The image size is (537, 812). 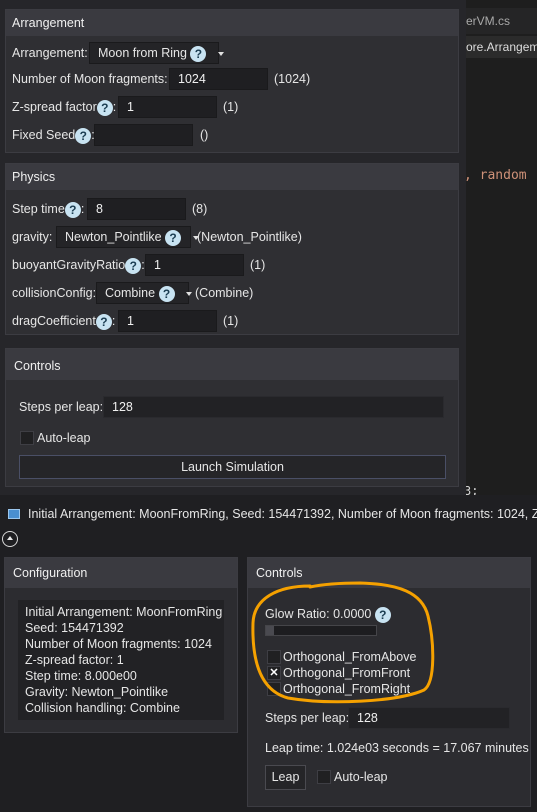 What do you see at coordinates (118, 644) in the screenshot?
I see `config-line: Number of Moon fragments: 1024` at bounding box center [118, 644].